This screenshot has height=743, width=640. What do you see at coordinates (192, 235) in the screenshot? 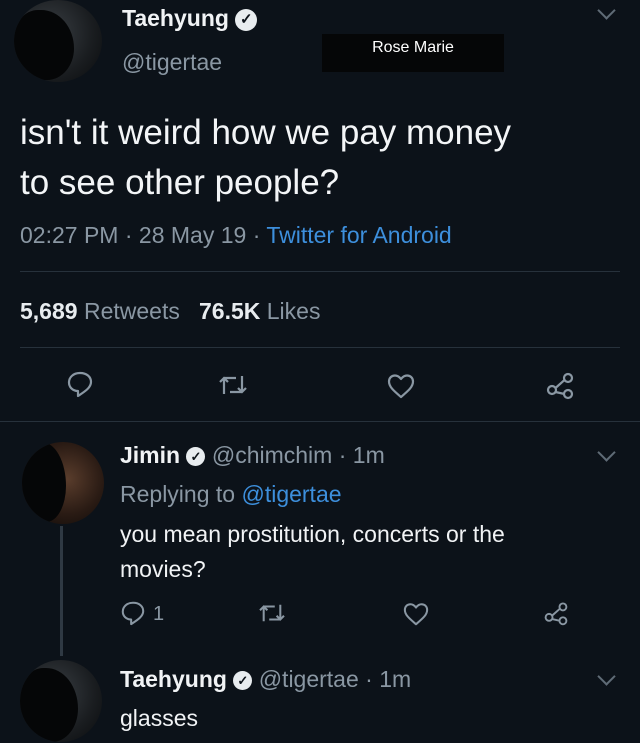
I see `tweet-date: 28 May 19` at bounding box center [192, 235].